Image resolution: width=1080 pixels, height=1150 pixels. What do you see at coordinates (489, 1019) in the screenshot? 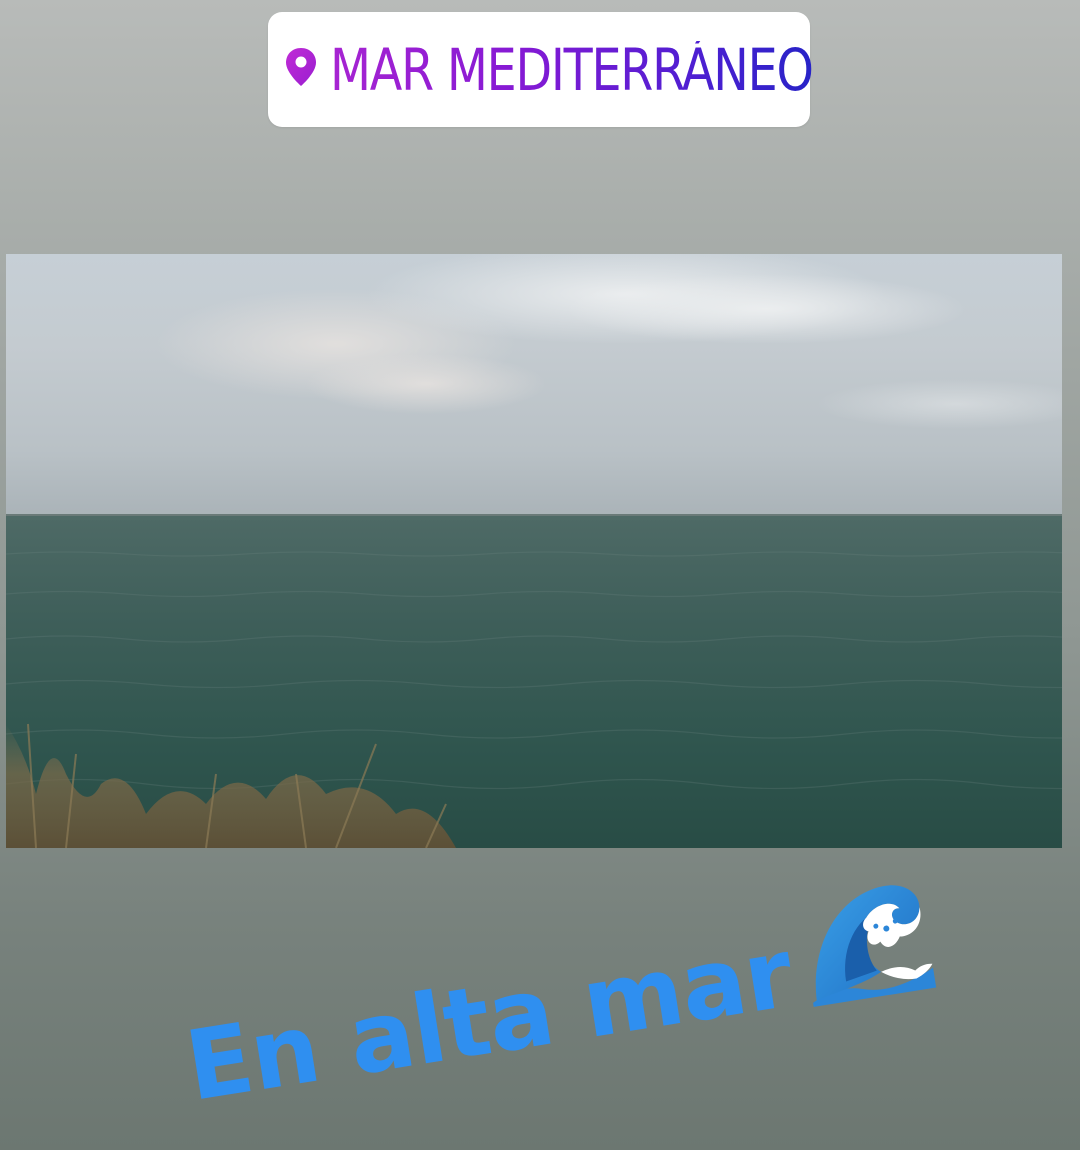
I see `caption-text: En alta mar` at bounding box center [489, 1019].